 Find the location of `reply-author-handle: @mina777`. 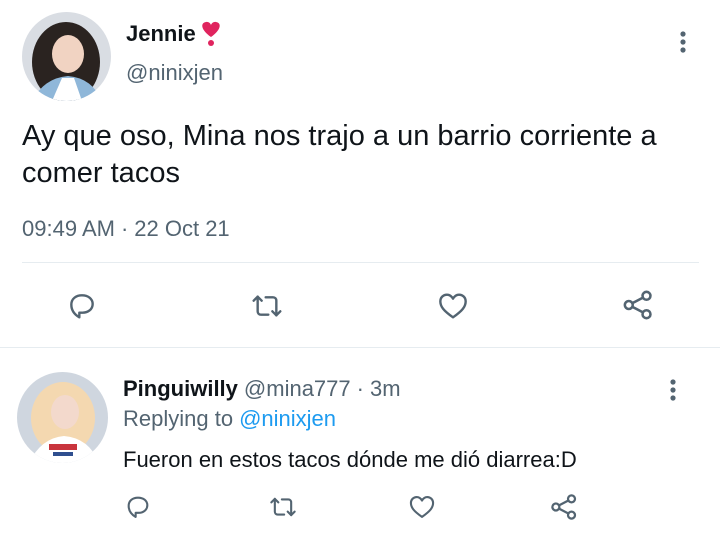

reply-author-handle: @mina777 is located at coordinates (297, 389).